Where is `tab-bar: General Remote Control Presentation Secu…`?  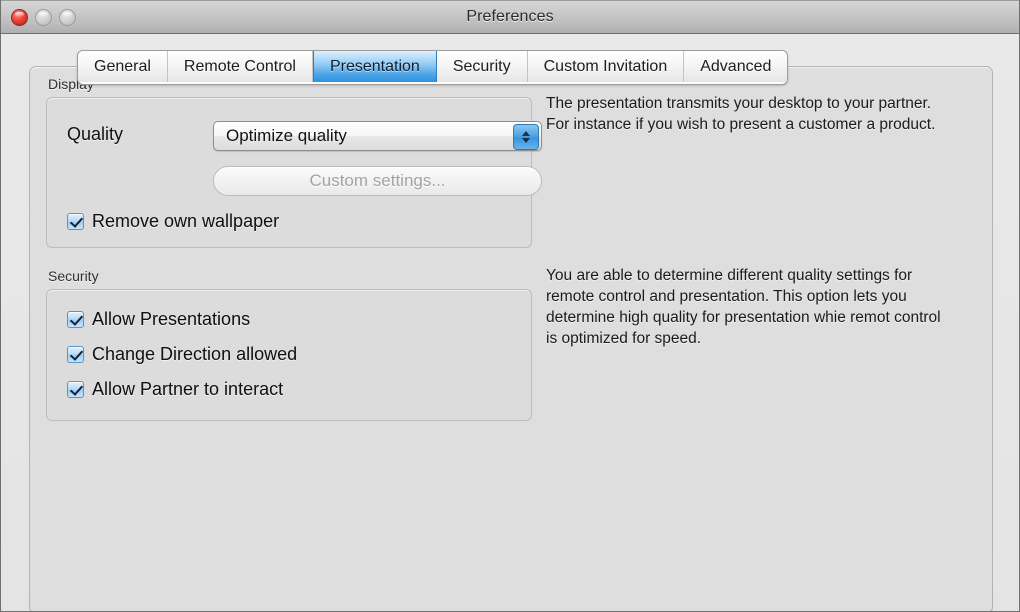 tab-bar: General Remote Control Presentation Secu… is located at coordinates (433, 67).